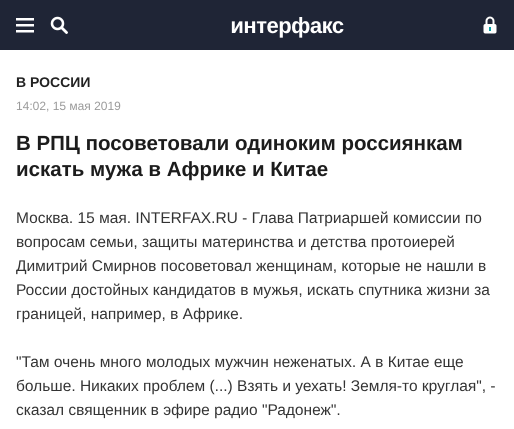 The height and width of the screenshot is (429, 514). Describe the element at coordinates (490, 25) in the screenshot. I see `lock-icon` at that location.